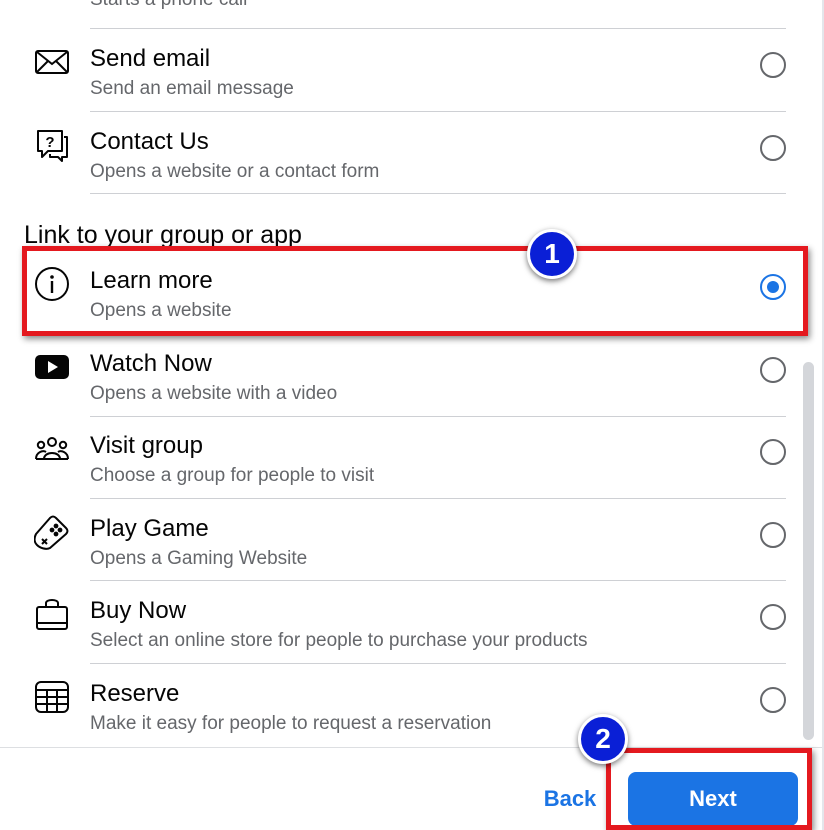 This screenshot has width=824, height=830. What do you see at coordinates (773, 287) in the screenshot?
I see `radio-button-selected` at bounding box center [773, 287].